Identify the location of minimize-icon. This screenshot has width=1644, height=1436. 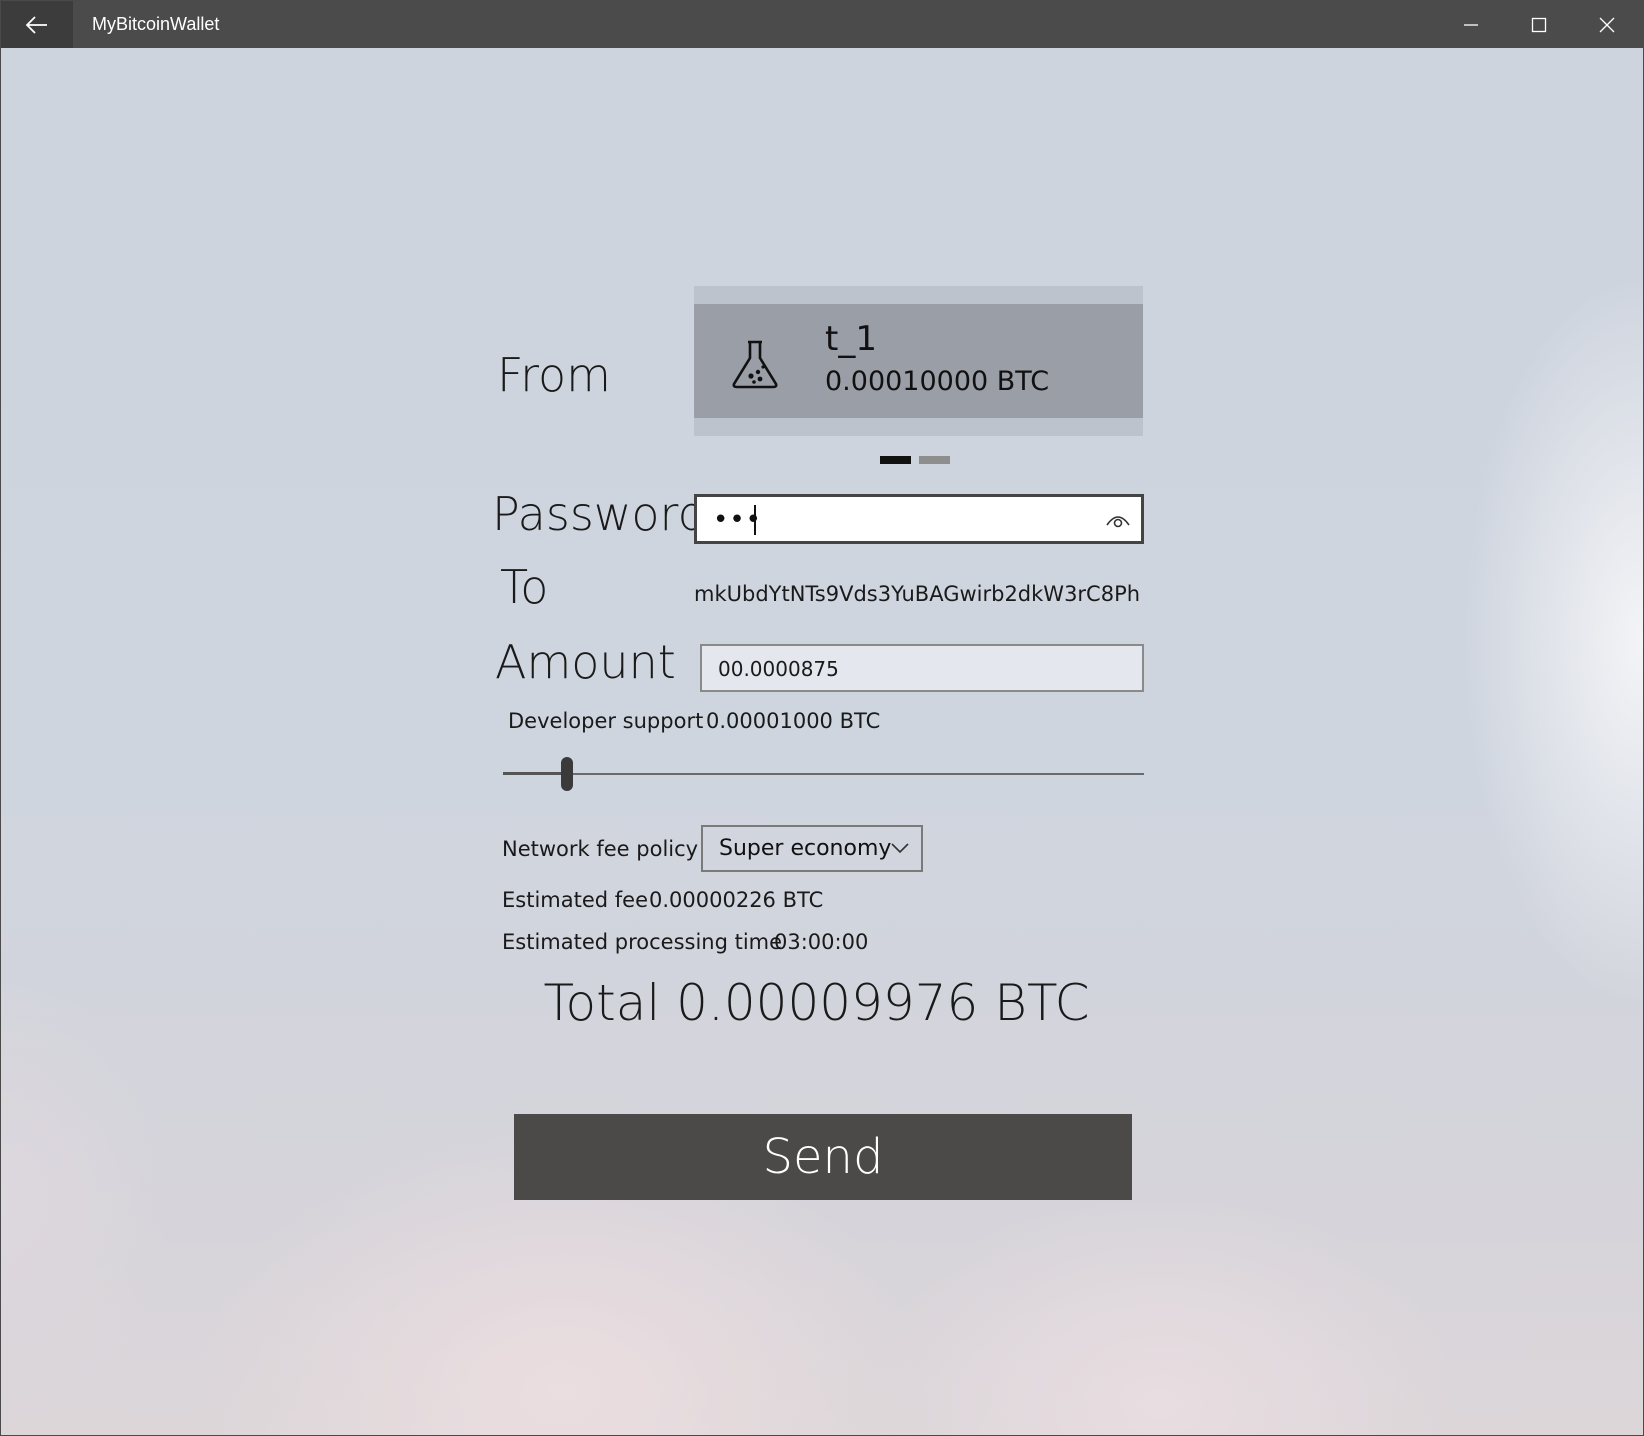
(1471, 24).